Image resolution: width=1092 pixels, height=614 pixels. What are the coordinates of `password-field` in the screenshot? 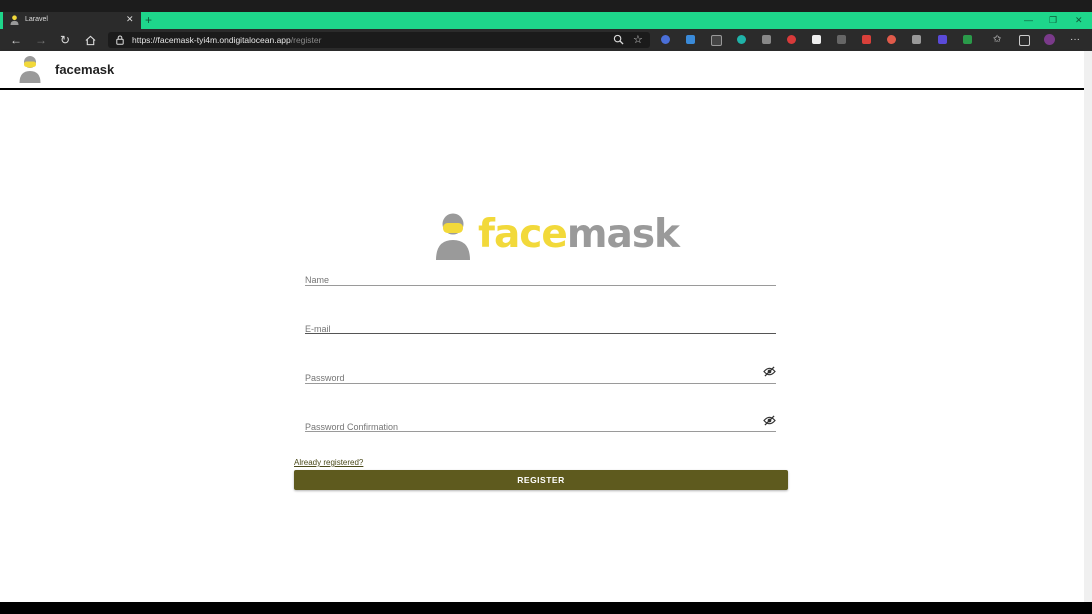 It's located at (540, 375).